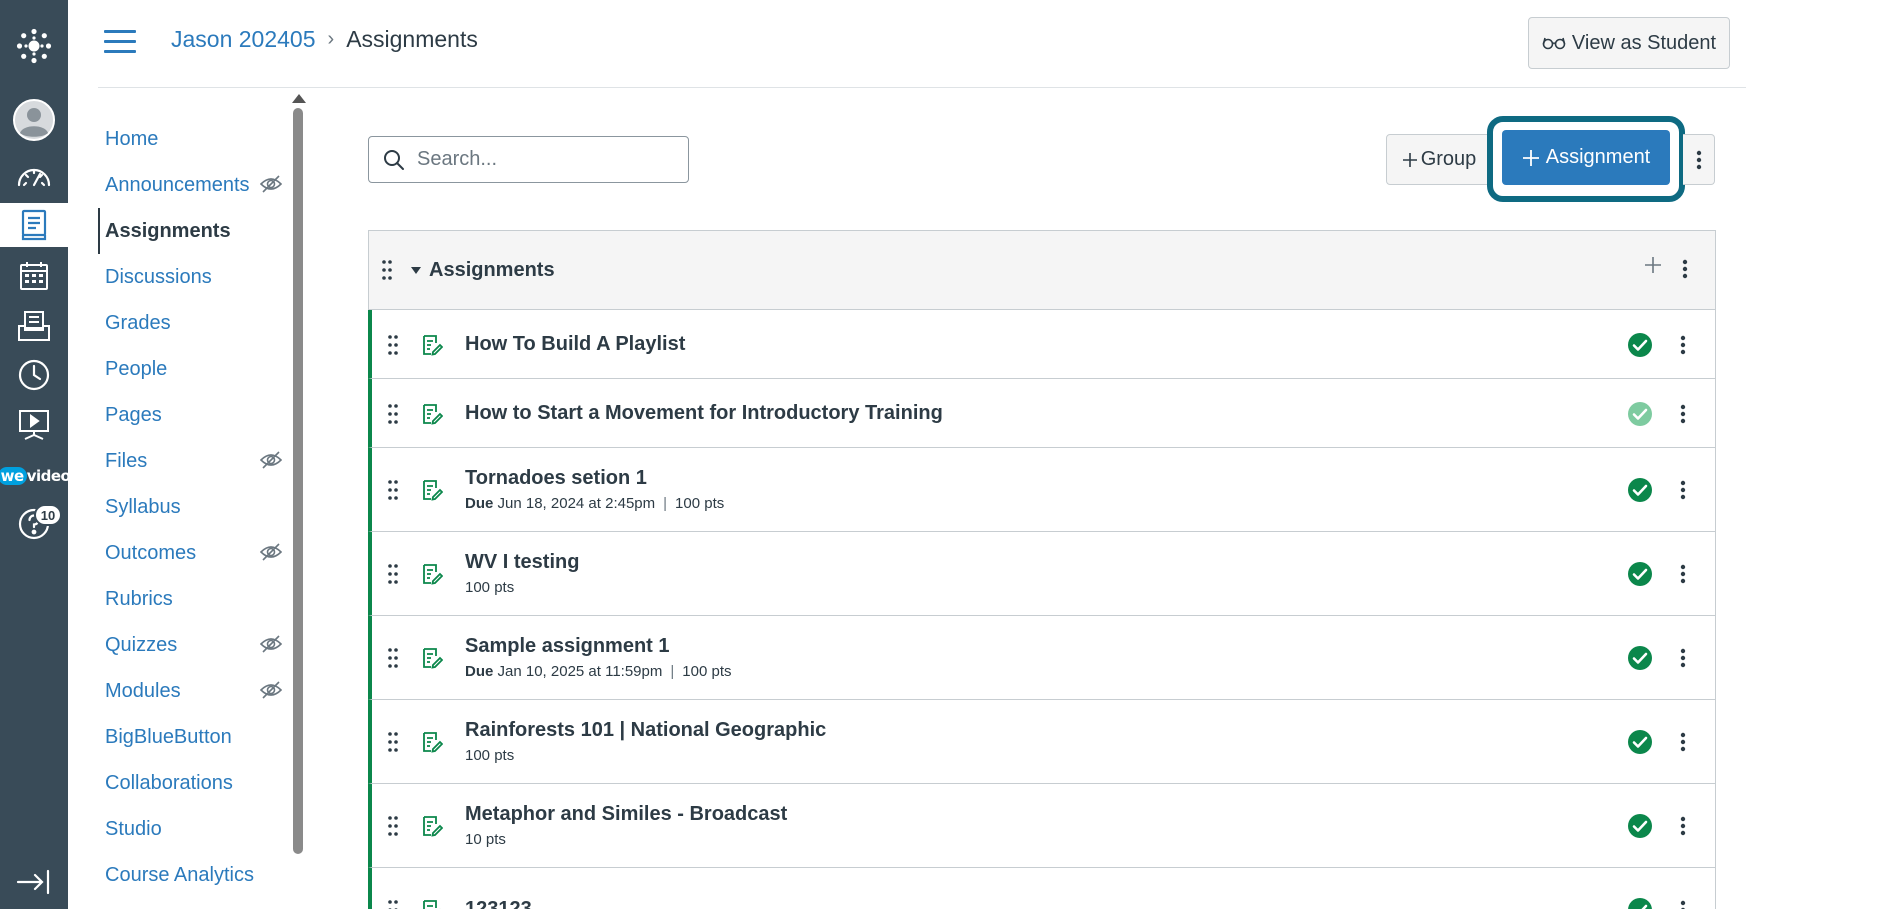 Image resolution: width=1897 pixels, height=909 pixels. What do you see at coordinates (194, 139) in the screenshot?
I see `course-nav-item: Home` at bounding box center [194, 139].